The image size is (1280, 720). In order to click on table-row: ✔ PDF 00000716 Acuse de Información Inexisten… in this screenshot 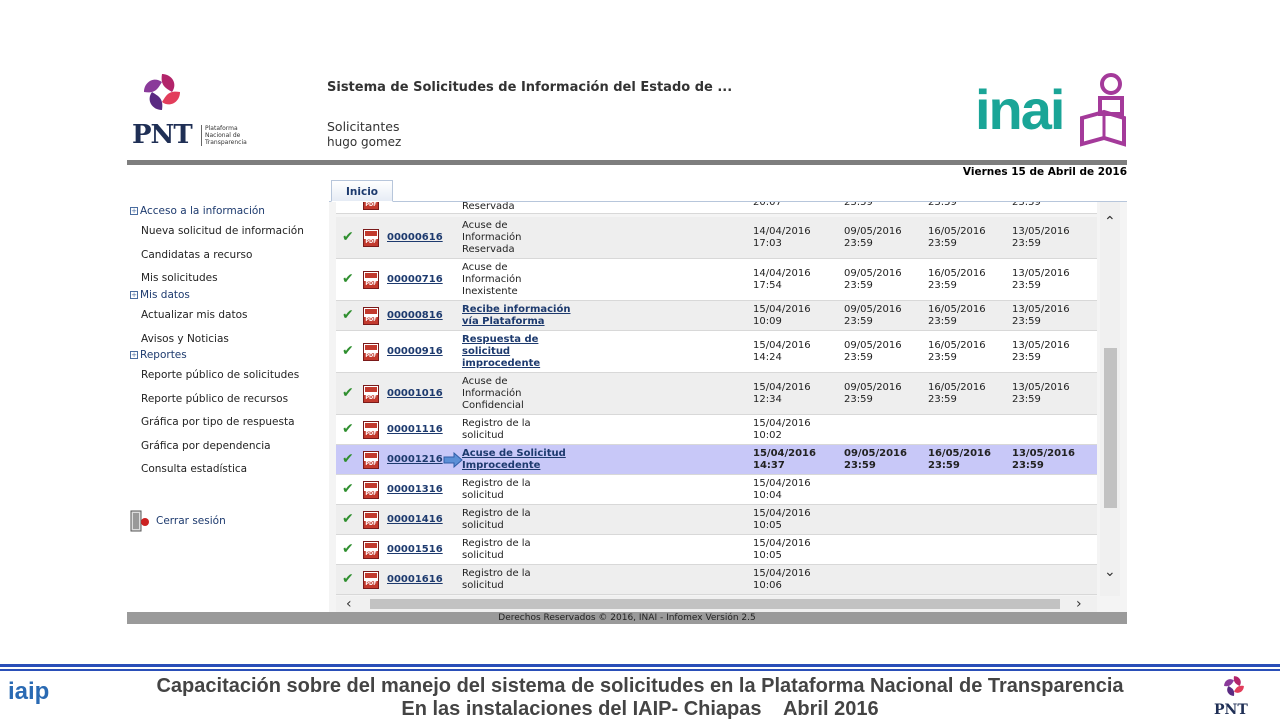, I will do `click(716, 280)`.